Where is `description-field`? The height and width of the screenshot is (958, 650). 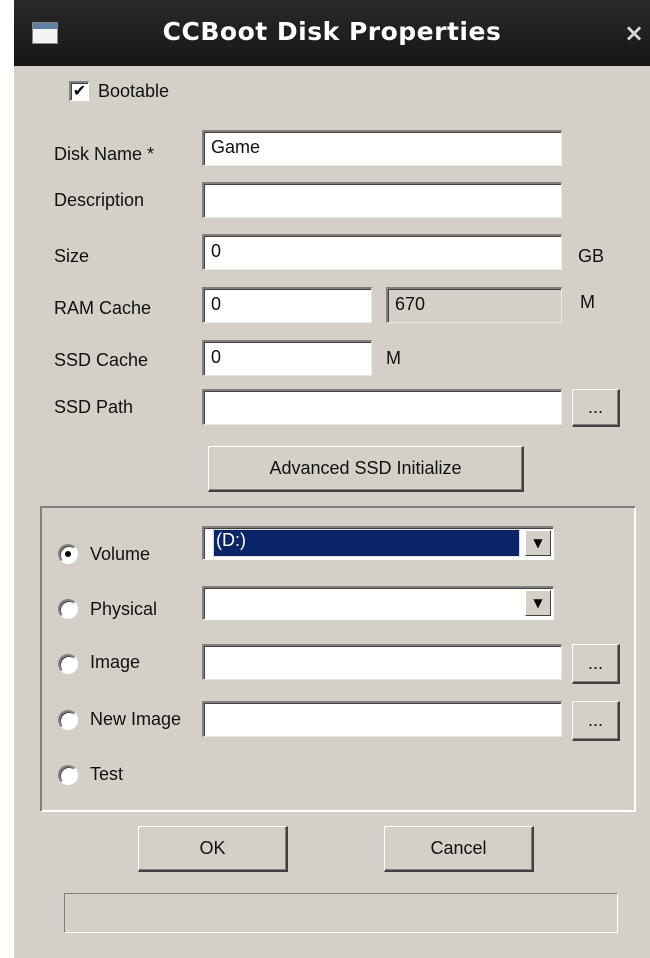 description-field is located at coordinates (382, 200).